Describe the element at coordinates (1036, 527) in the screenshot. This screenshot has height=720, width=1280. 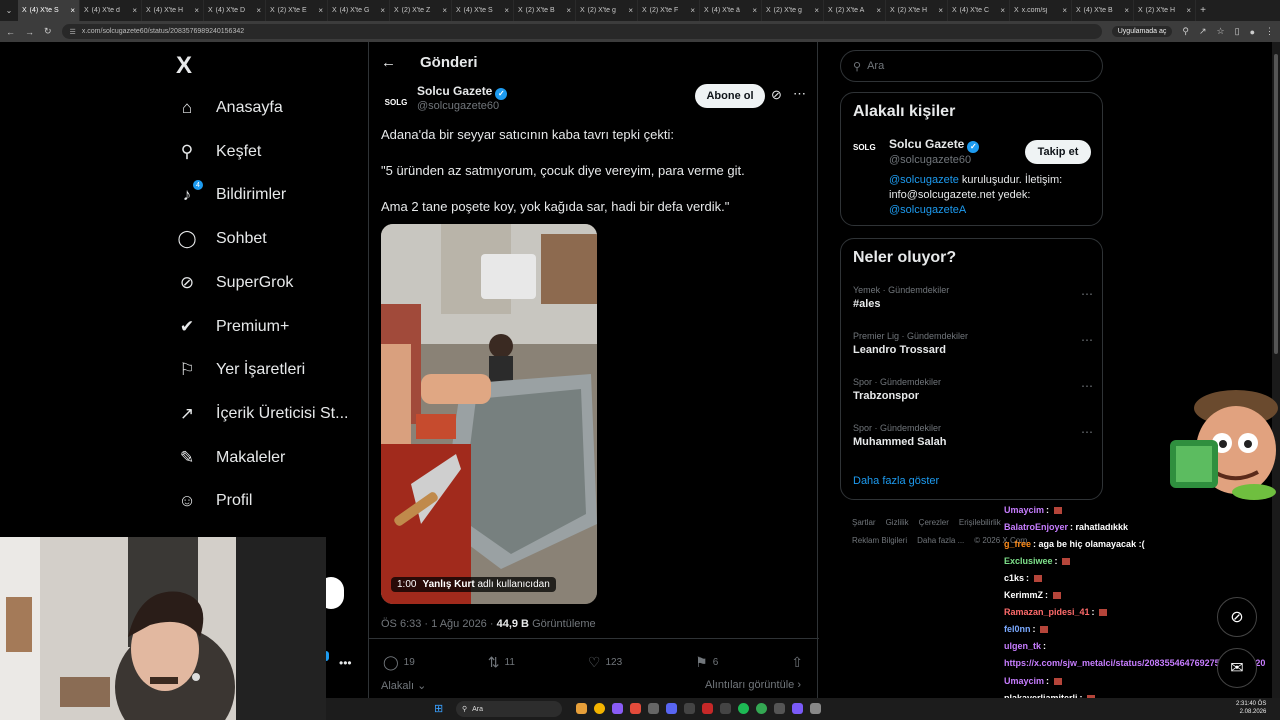
I see `chat-username: BalatroEnjoyer` at that location.